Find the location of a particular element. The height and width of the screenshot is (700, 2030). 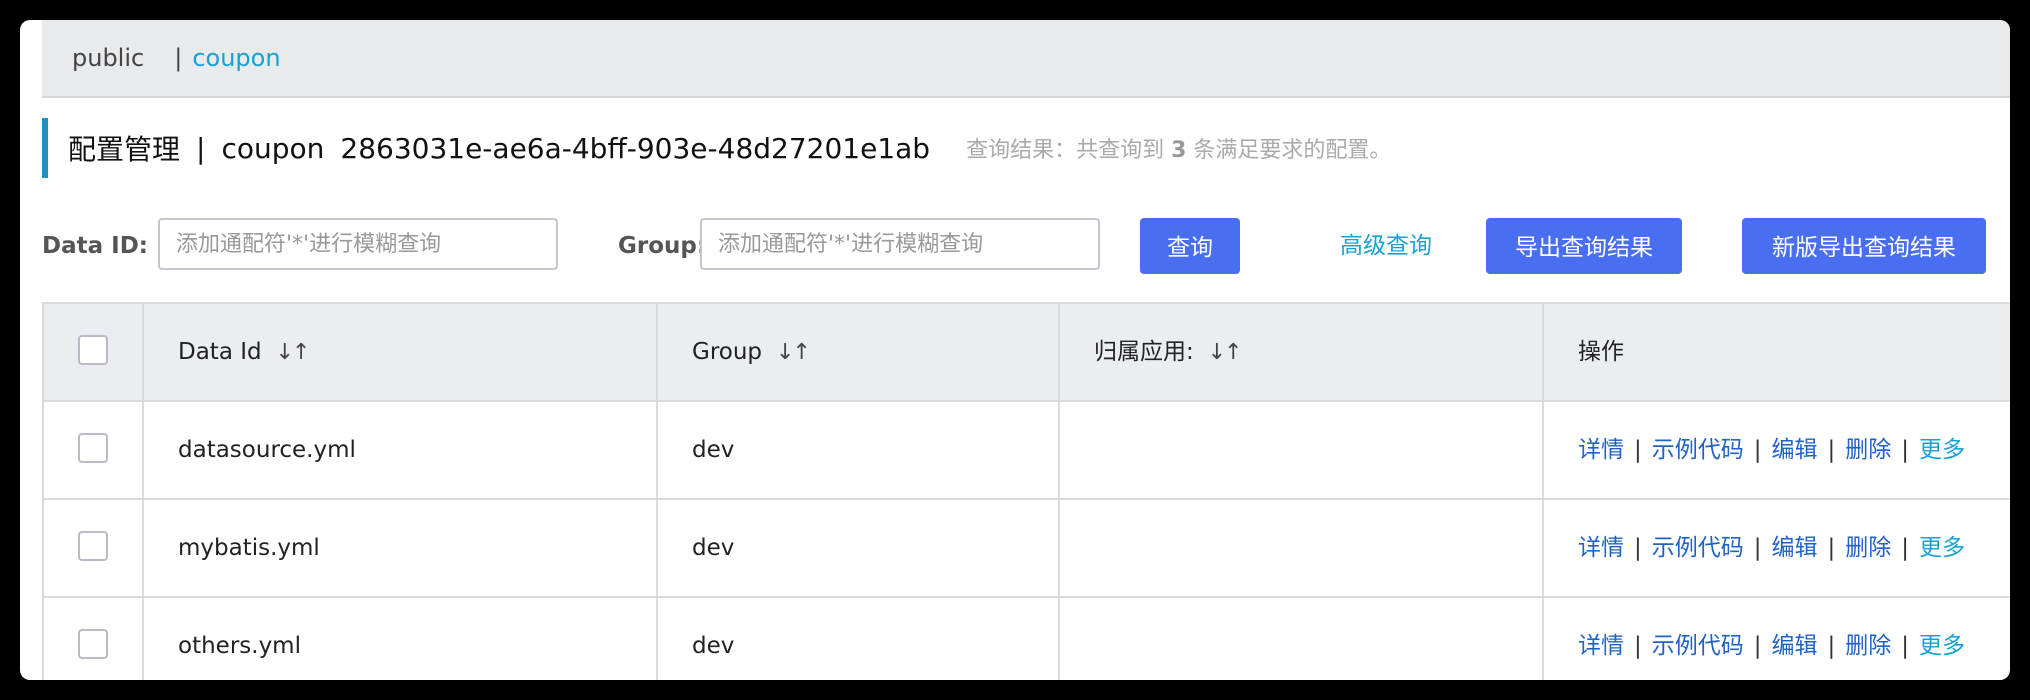

query-result-prefix: 查询结果：共查询到 is located at coordinates (1065, 150).